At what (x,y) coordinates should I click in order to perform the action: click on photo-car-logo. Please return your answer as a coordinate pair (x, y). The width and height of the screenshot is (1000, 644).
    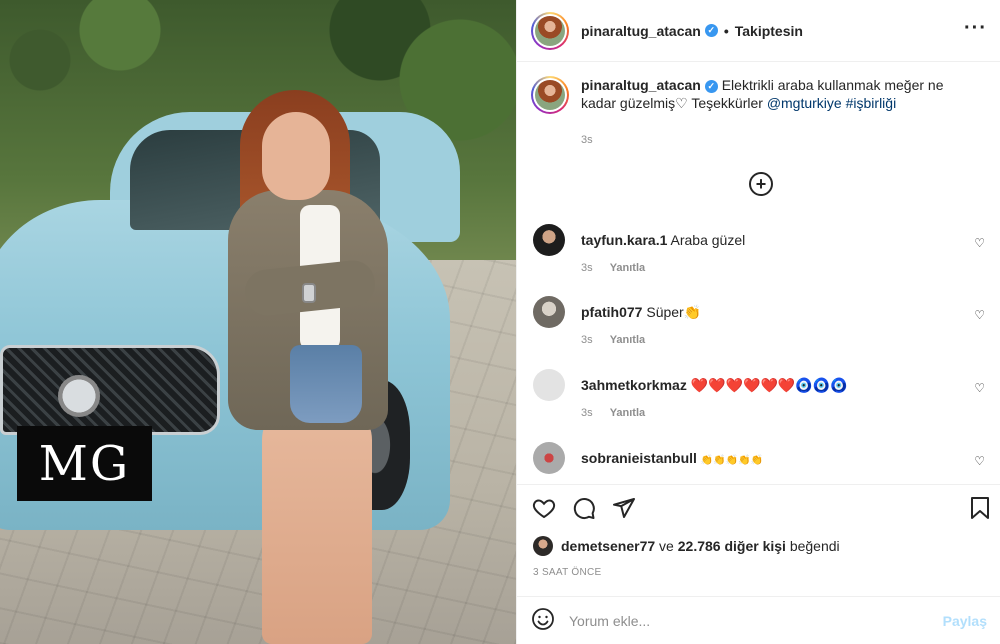
    Looking at the image, I should click on (79, 396).